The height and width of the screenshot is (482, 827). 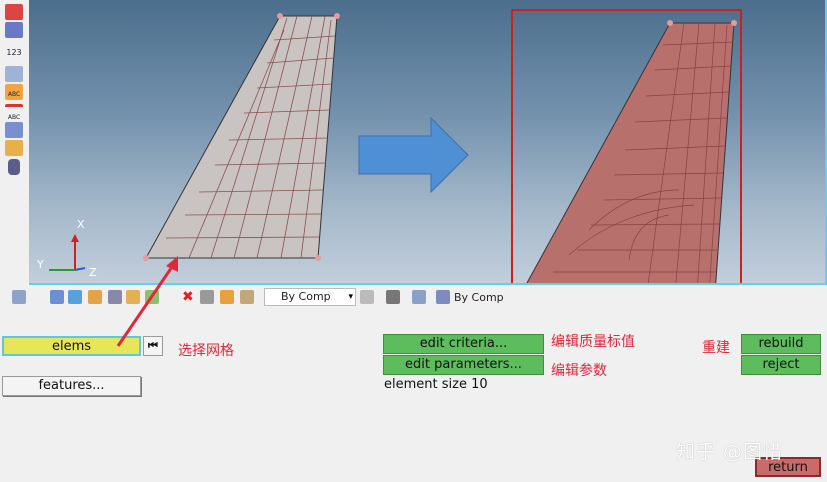 I want to click on annotation-arrowhead, so click(x=172, y=264).